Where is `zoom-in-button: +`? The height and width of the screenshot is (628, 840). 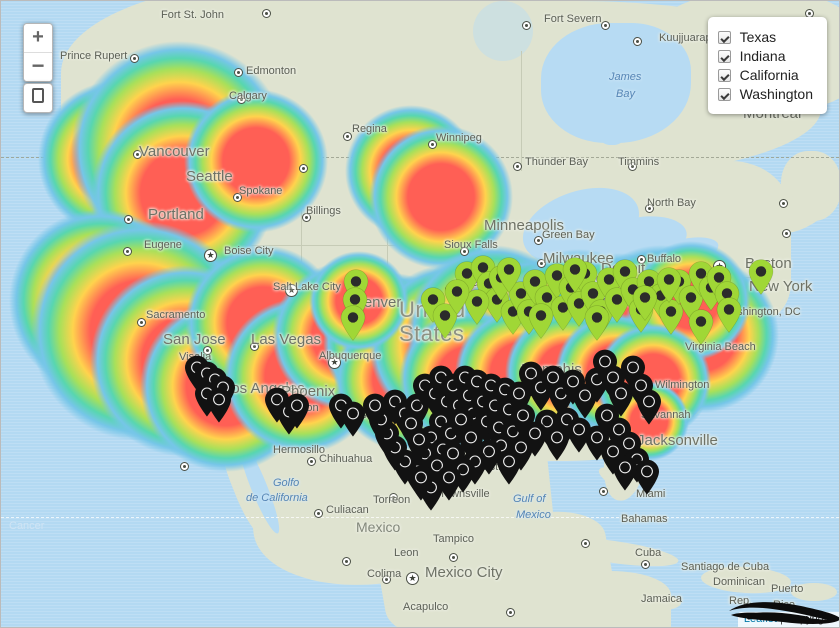
zoom-in-button: + is located at coordinates (38, 38).